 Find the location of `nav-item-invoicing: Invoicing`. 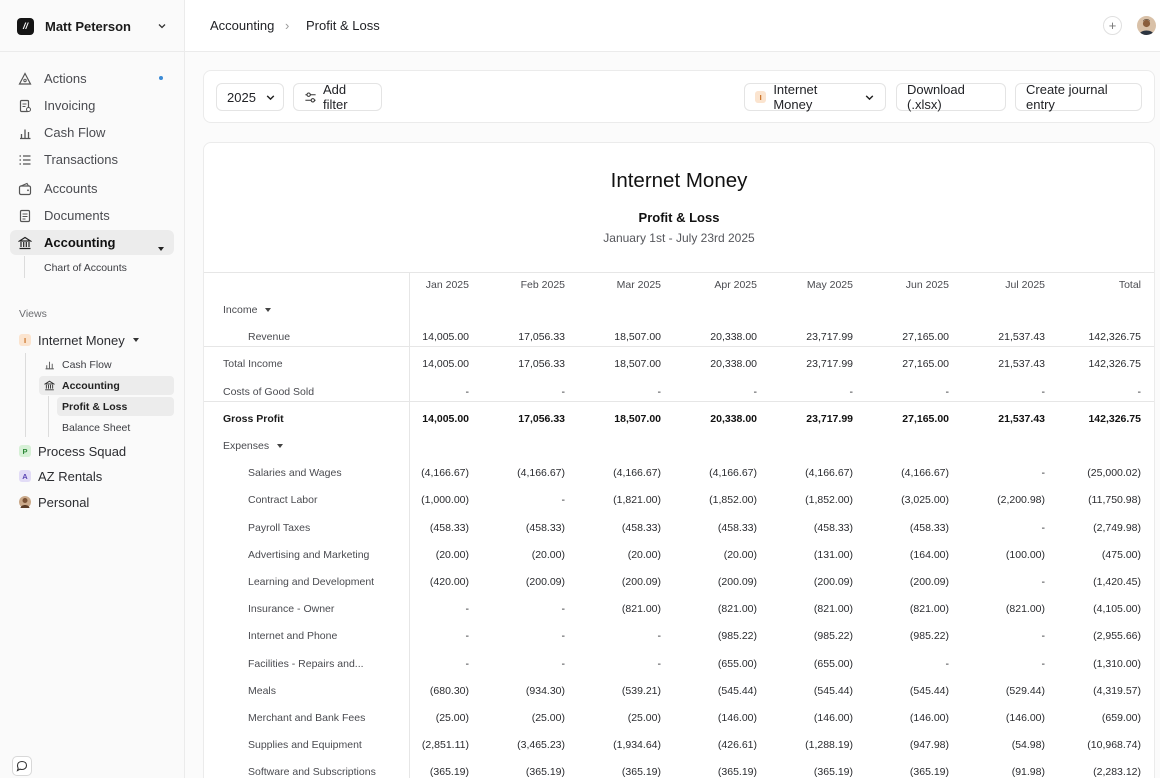

nav-item-invoicing: Invoicing is located at coordinates (92, 105).